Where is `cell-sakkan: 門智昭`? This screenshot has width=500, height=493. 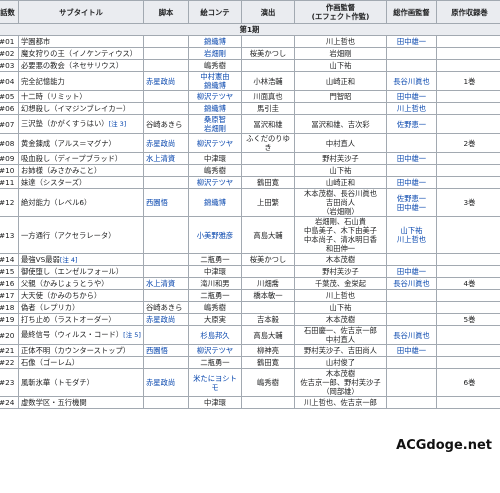 cell-sakkan: 門智昭 is located at coordinates (340, 96).